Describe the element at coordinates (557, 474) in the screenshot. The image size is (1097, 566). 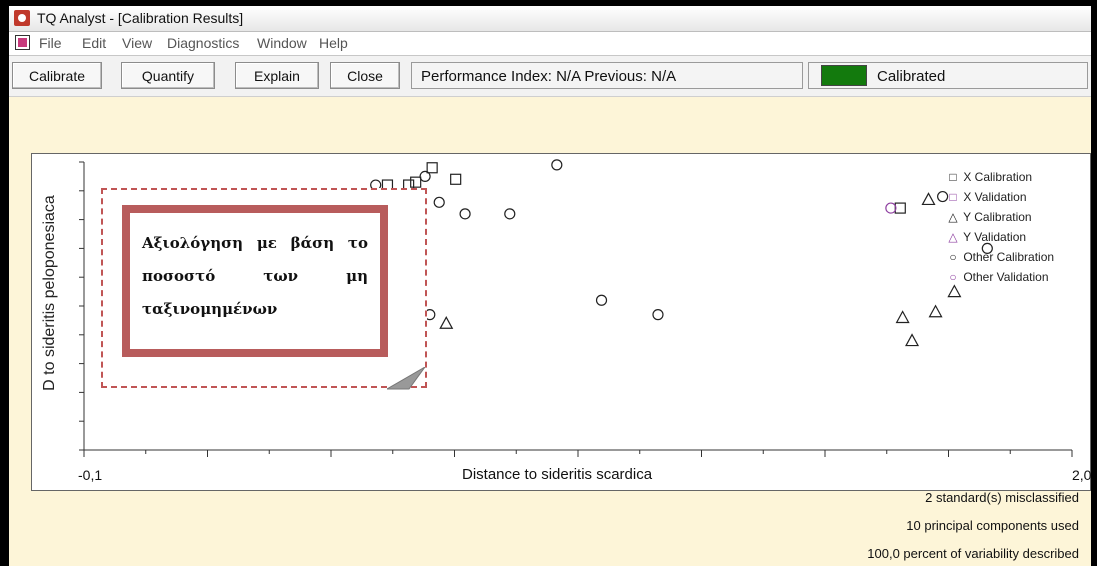
I see `x-axis-label: Distance to sideritis scardica` at that location.